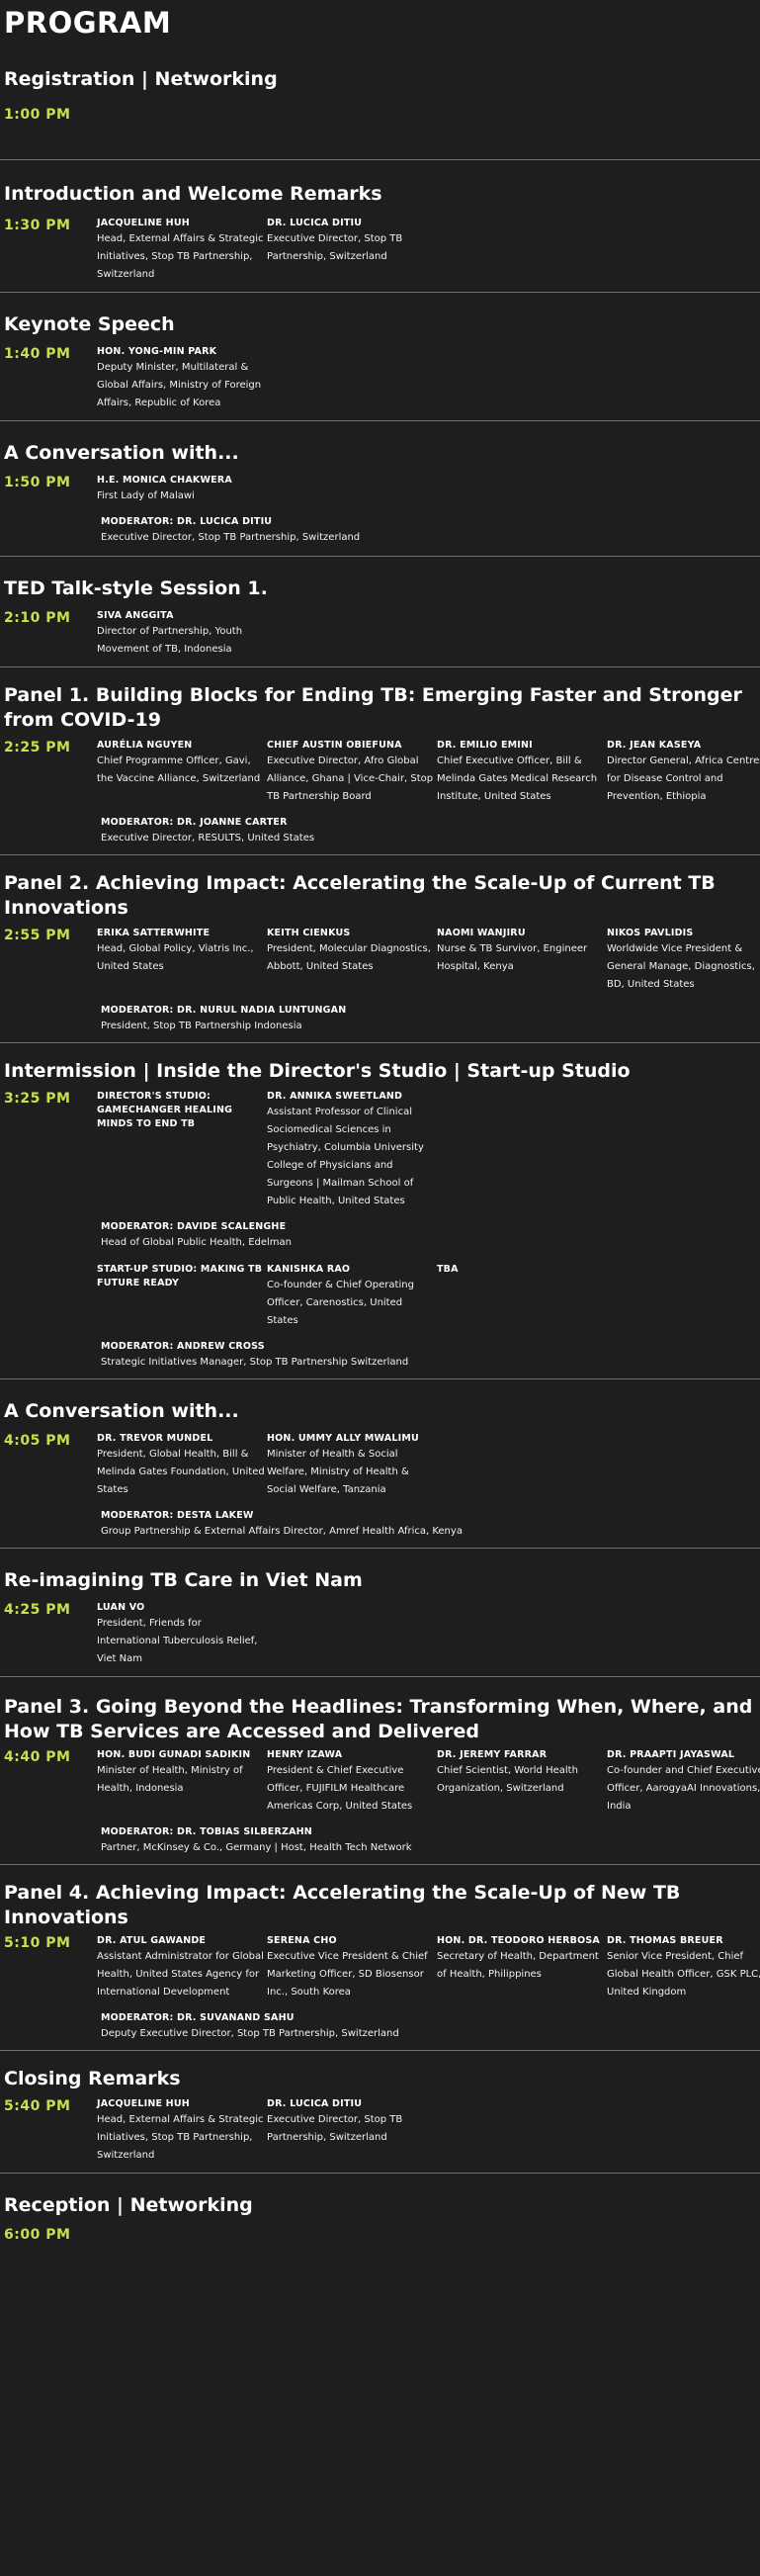  What do you see at coordinates (187, 521) in the screenshot?
I see `moderator-name: MODERATOR: DR. LUCICA DITIU` at bounding box center [187, 521].